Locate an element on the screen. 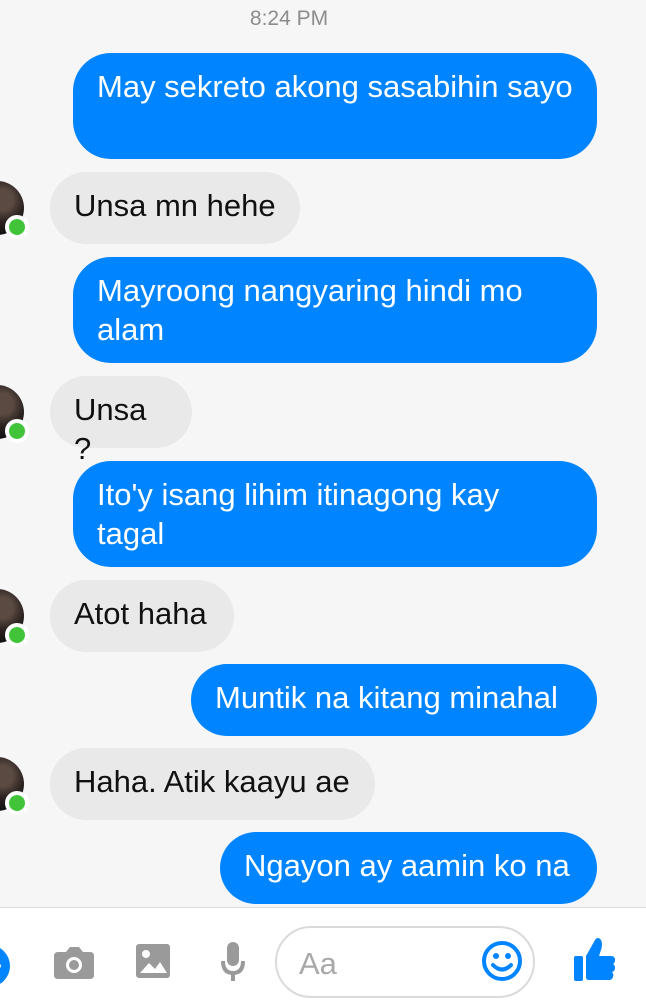 The image size is (646, 1008). microphone-icon is located at coordinates (233, 962).